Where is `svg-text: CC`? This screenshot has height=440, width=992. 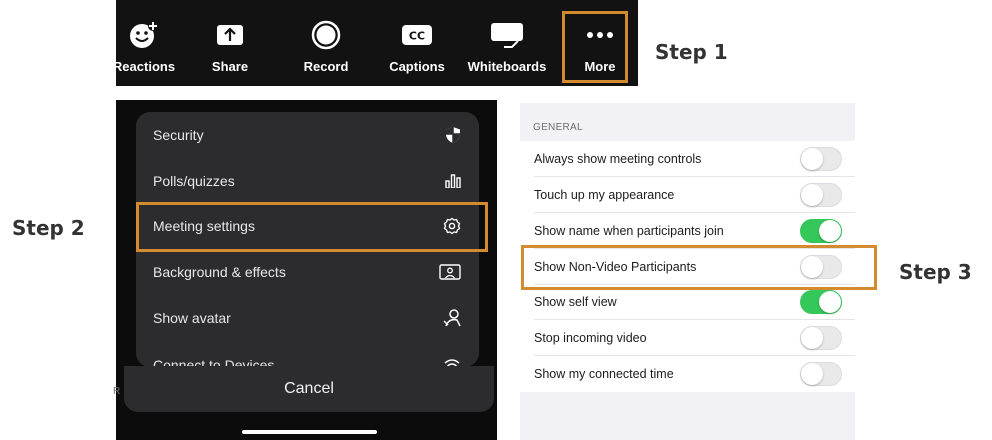 svg-text: CC is located at coordinates (417, 36).